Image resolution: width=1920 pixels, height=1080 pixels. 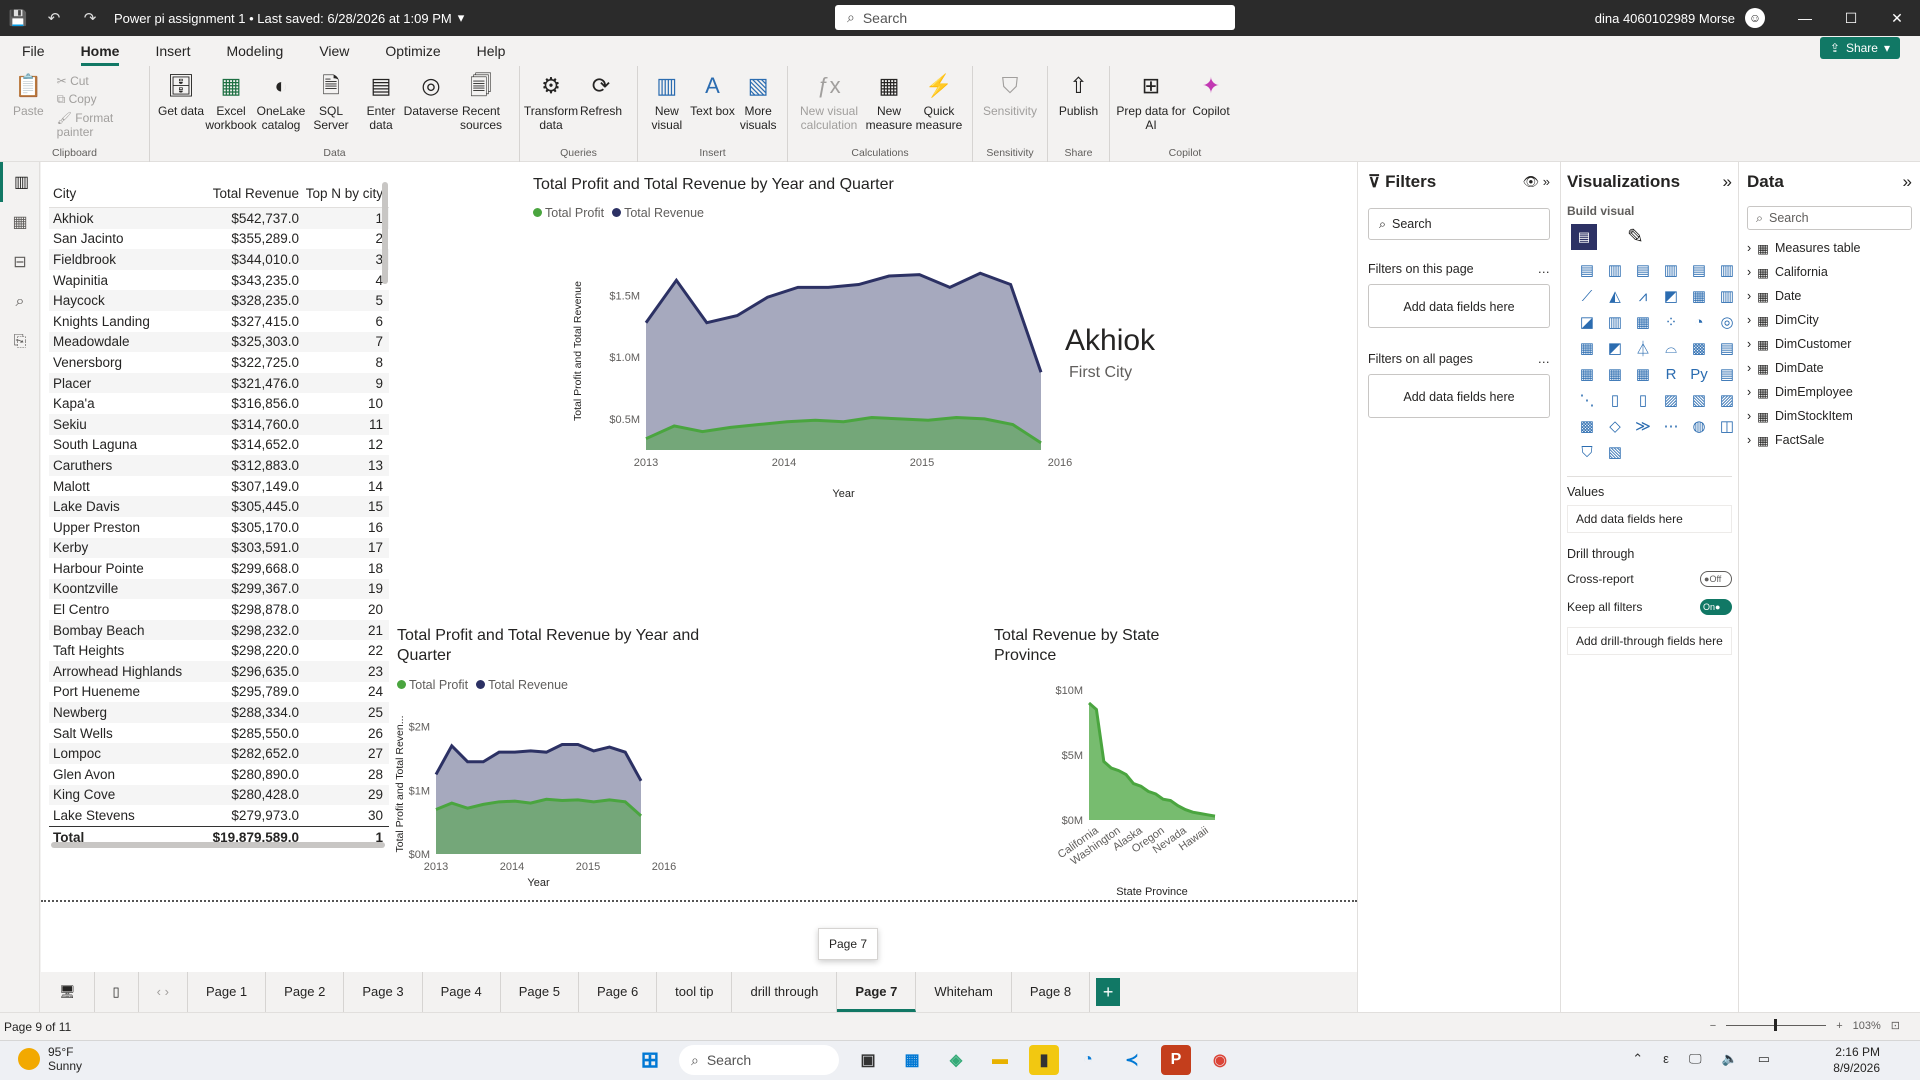 I want to click on visual-type-icon: ⁘, so click(x=1671, y=322).